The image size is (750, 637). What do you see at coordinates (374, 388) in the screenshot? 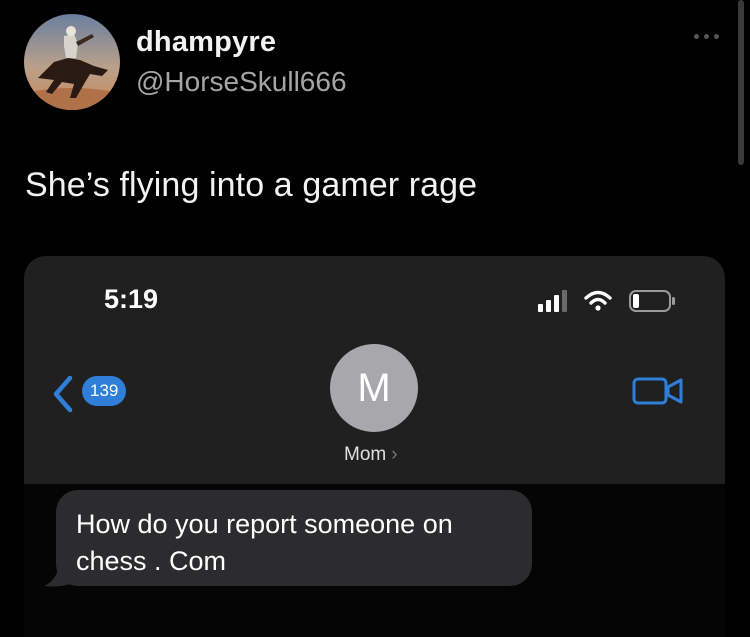
I see `contact-avatar: M` at bounding box center [374, 388].